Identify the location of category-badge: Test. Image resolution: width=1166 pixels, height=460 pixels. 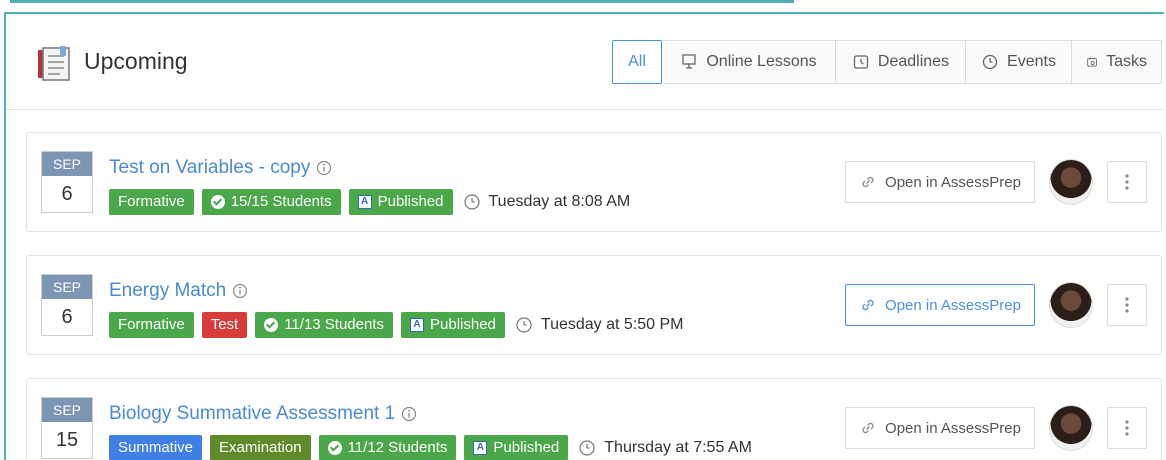
(224, 325).